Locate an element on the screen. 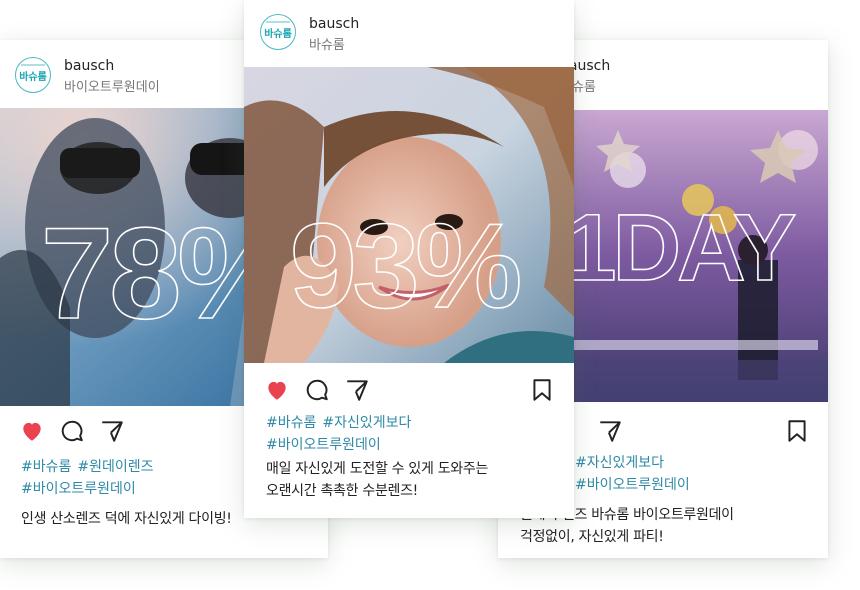 The height and width of the screenshot is (590, 860). hashtags: #바슈롬 #원데이렌즈 #바이오트루원데이 is located at coordinates (90, 478).